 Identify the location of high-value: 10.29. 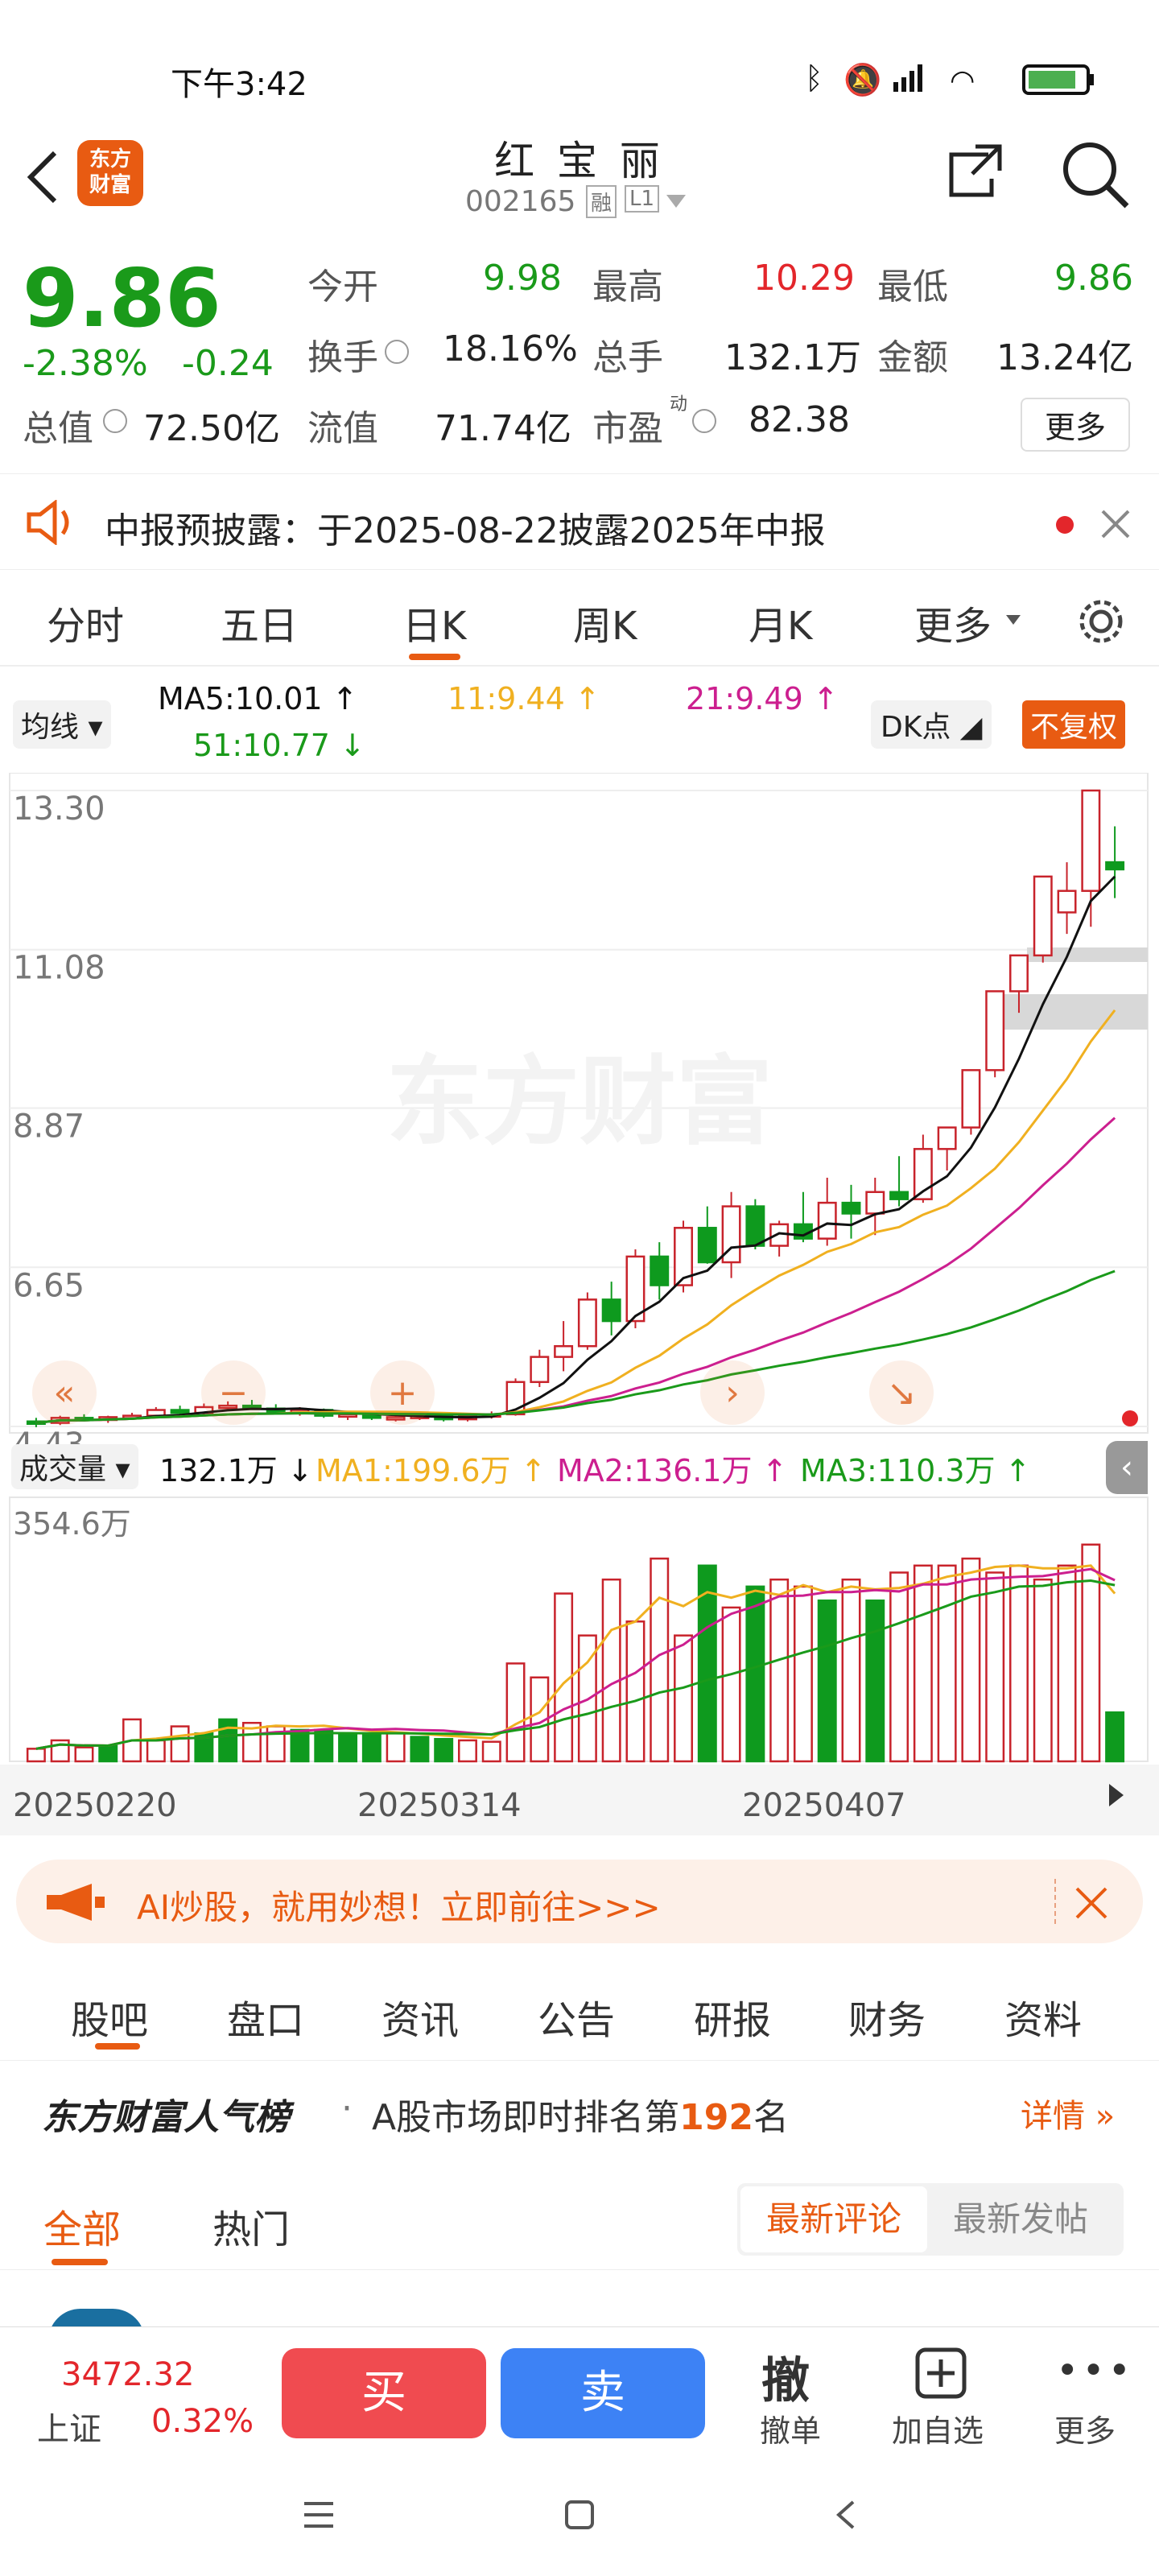
(804, 278).